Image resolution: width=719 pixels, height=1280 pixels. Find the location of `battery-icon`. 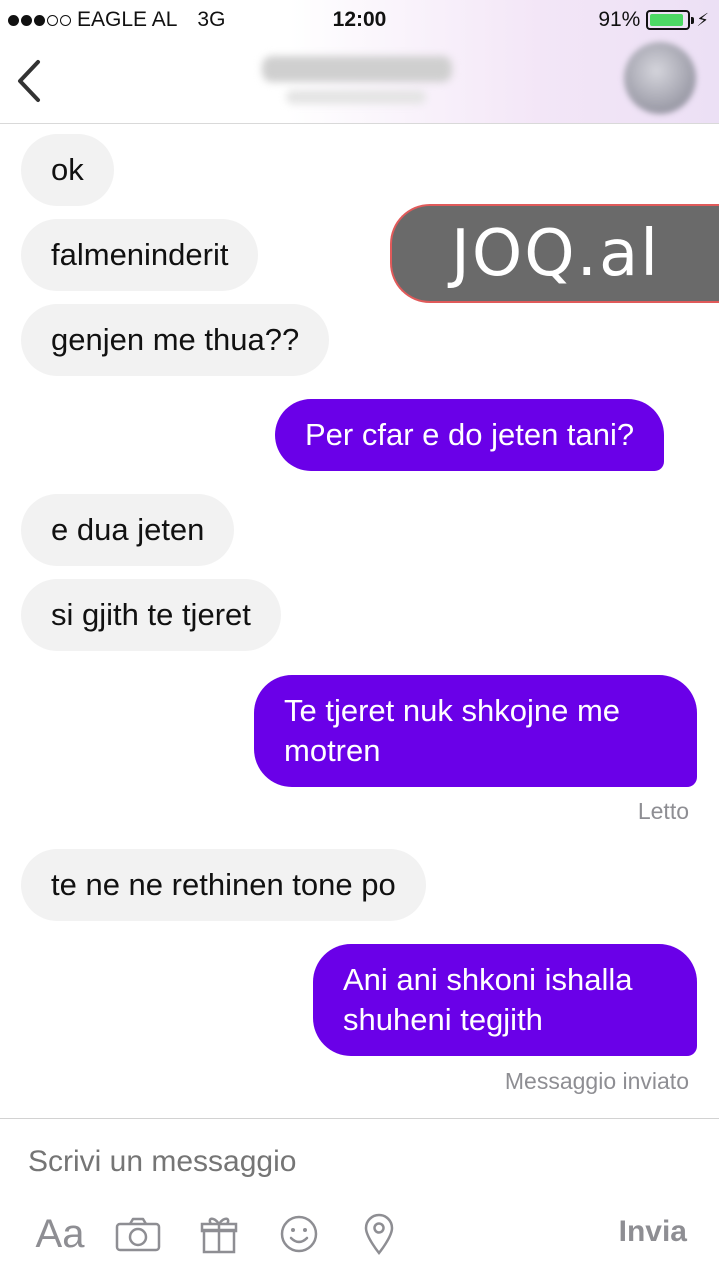

battery-icon is located at coordinates (670, 20).